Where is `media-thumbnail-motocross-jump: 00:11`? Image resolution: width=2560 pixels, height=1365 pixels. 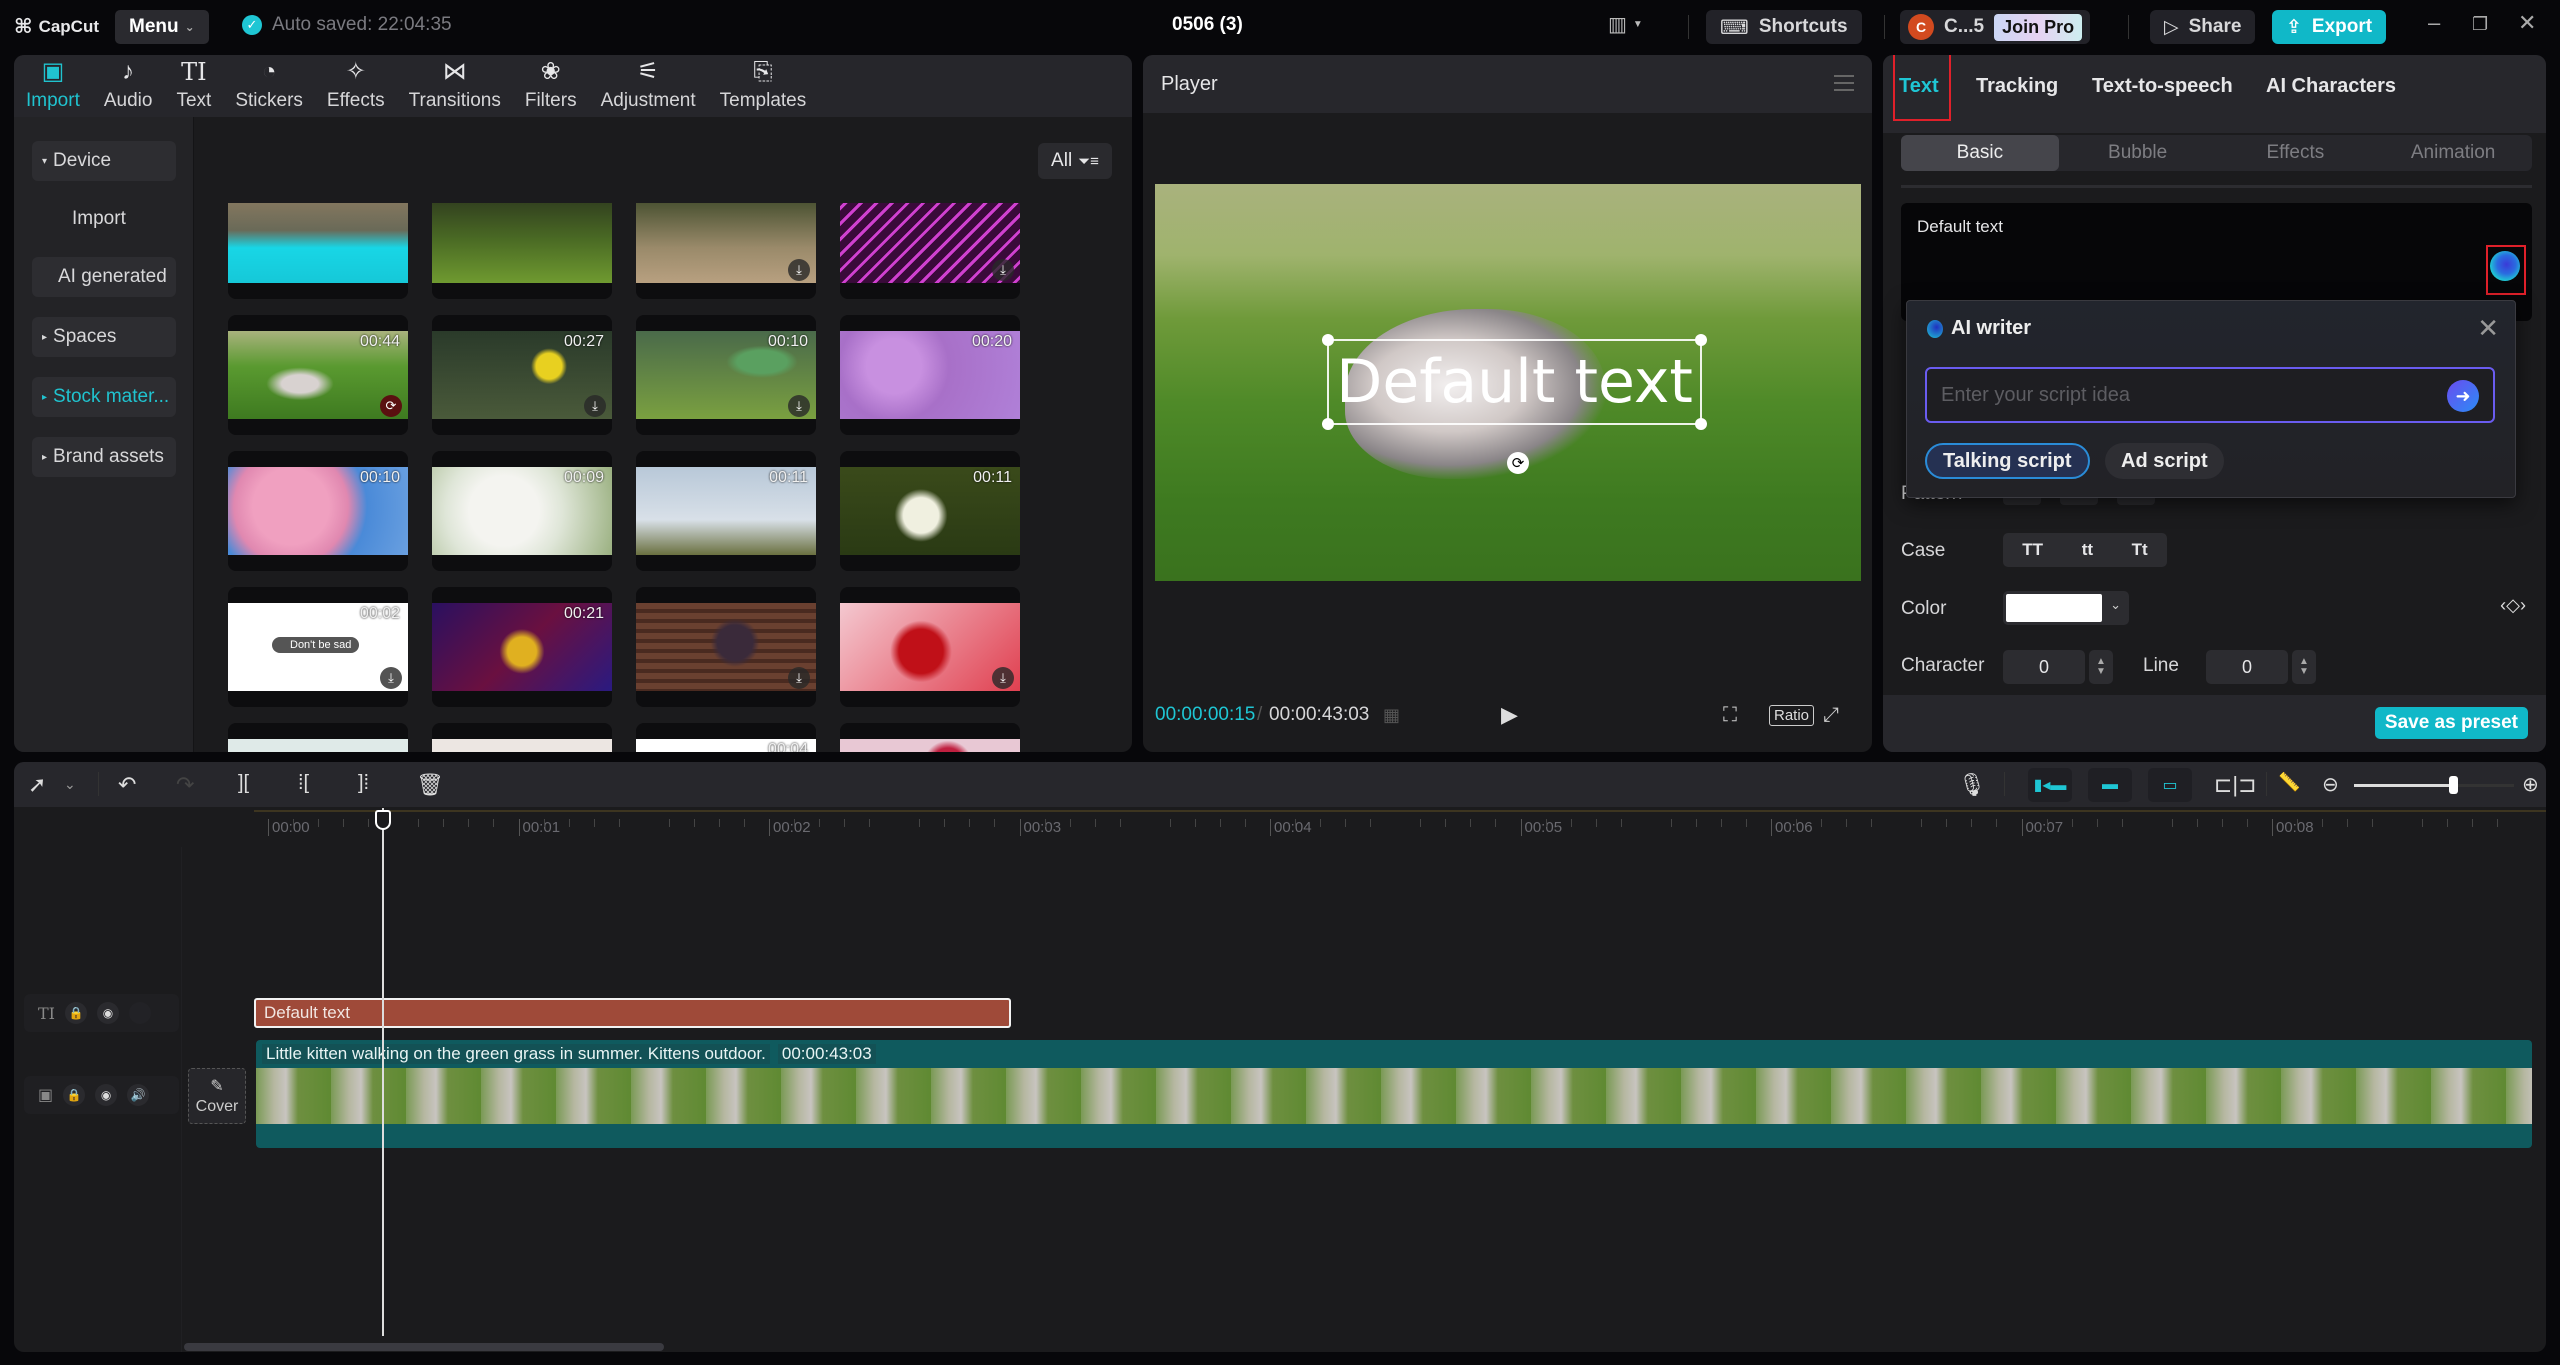
media-thumbnail-motocross-jump: 00:11 is located at coordinates (726, 511).